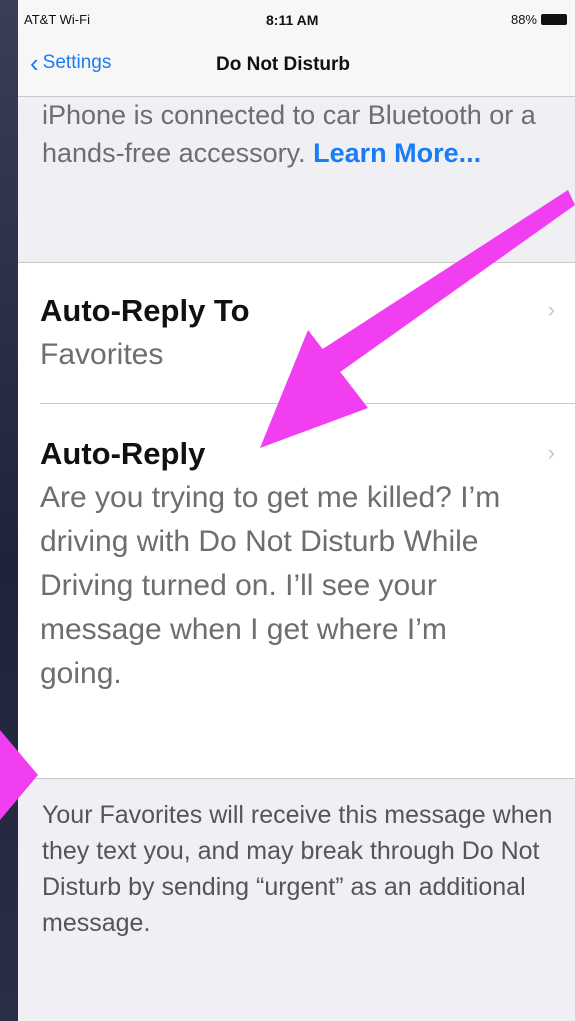 The width and height of the screenshot is (575, 1021). I want to click on carrier-label: AT&T Wi-Fi, so click(57, 19).